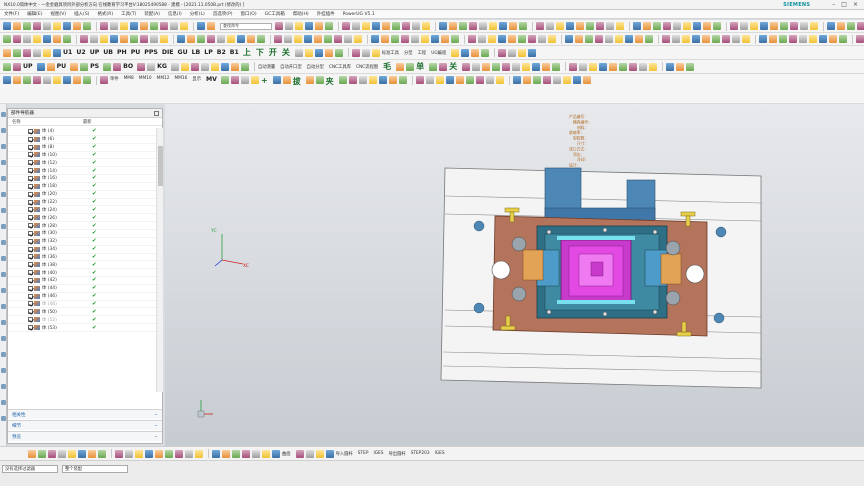  What do you see at coordinates (82, 281) in the screenshot?
I see `navigator-row: 体 (42) ✔` at bounding box center [82, 281].